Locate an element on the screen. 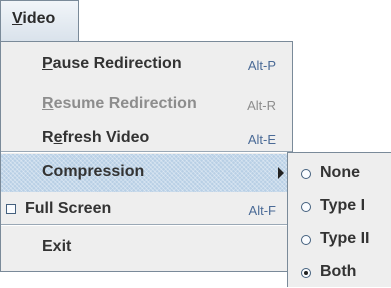 This screenshot has height=288, width=391. radio-option-type-i: Type I is located at coordinates (339, 206).